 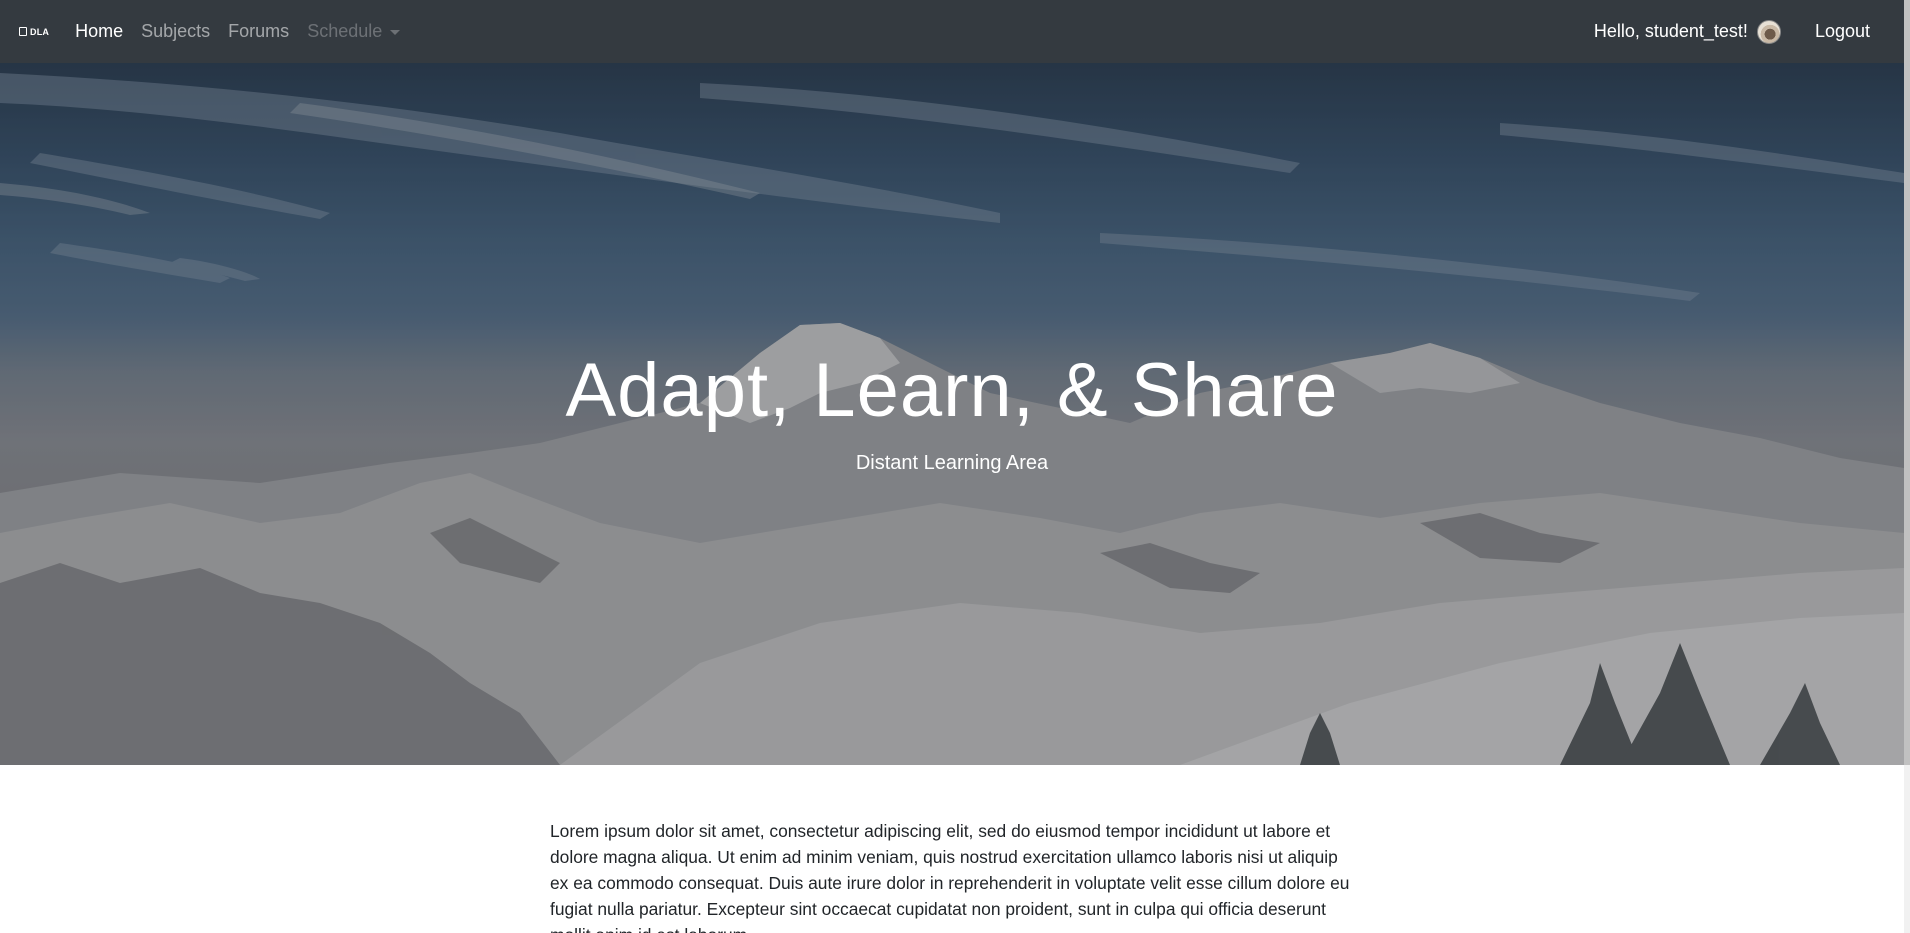 I want to click on avatar, so click(x=1768, y=31).